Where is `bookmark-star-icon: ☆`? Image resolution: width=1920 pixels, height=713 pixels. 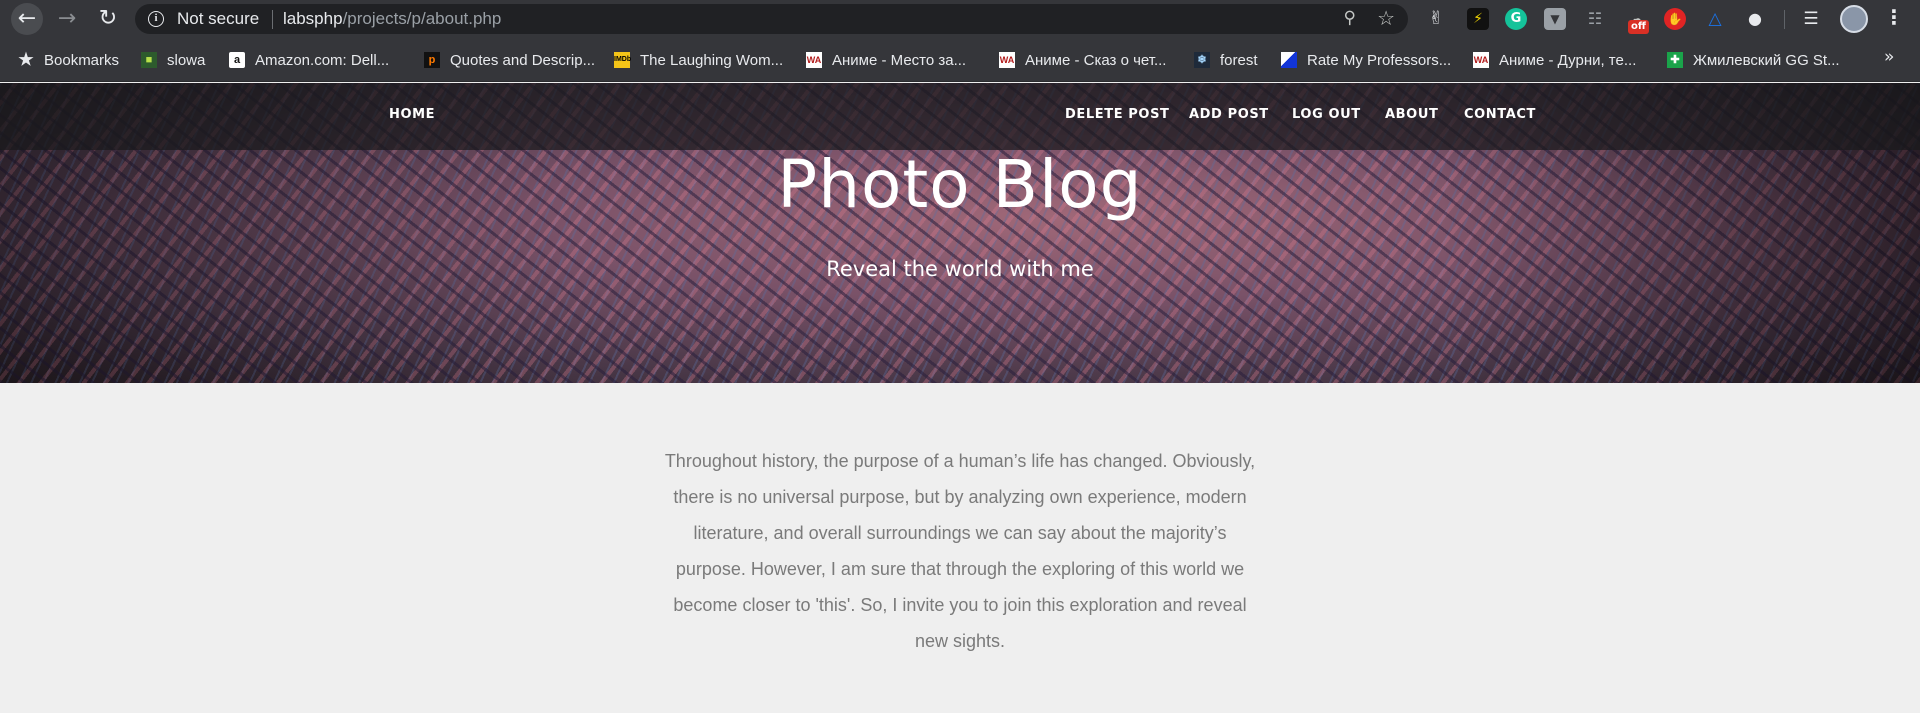
bookmark-star-icon: ☆ is located at coordinates (1386, 18).